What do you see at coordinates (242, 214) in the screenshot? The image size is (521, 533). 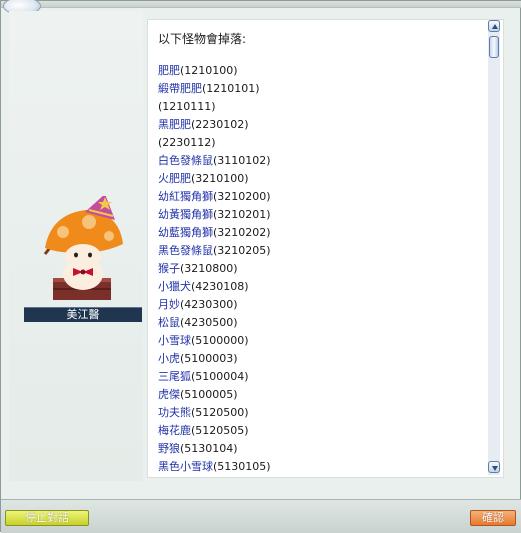 I see `monster-id: (3210201)` at bounding box center [242, 214].